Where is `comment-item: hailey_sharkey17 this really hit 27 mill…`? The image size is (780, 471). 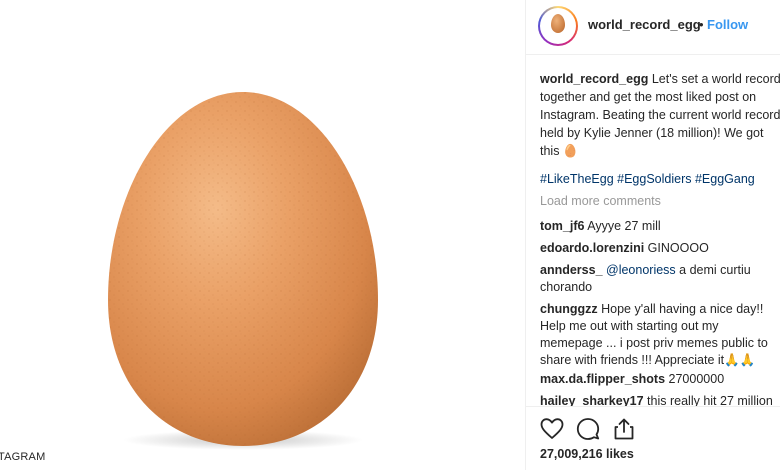 comment-item: hailey_sharkey17 this really hit 27 mill… is located at coordinates (656, 399).